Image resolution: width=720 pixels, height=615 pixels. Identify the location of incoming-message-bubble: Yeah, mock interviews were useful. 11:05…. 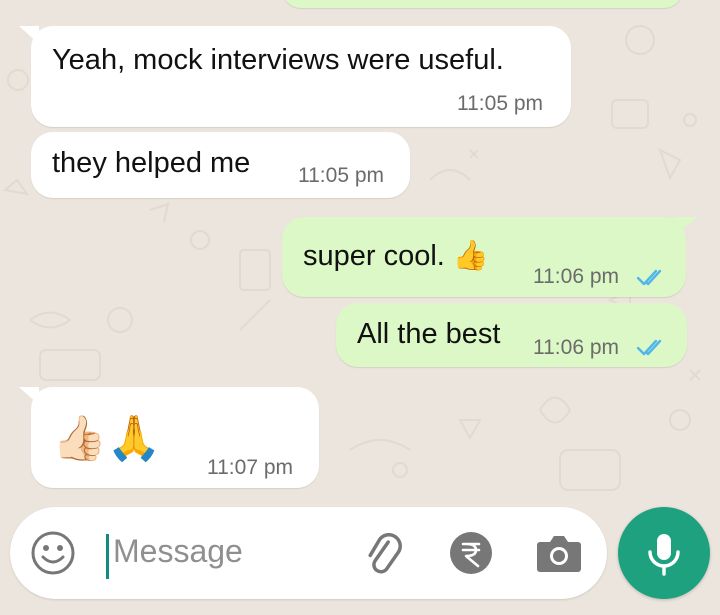
(295, 76).